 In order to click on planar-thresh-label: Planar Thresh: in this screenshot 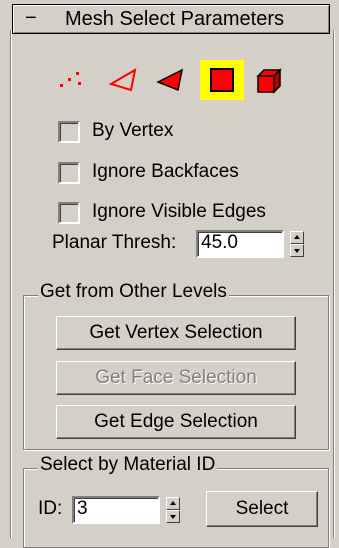, I will do `click(114, 242)`.